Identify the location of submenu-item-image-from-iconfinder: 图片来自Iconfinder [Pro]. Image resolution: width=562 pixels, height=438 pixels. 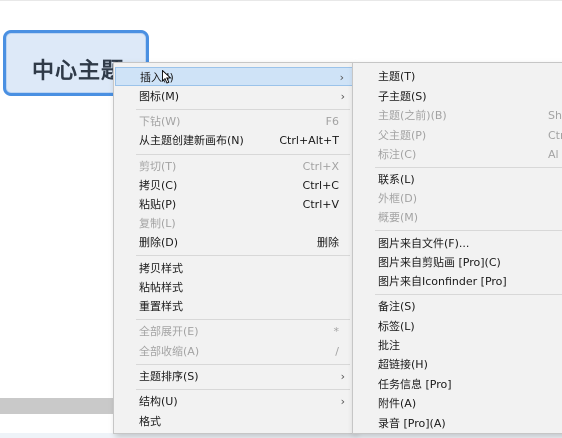
(458, 281).